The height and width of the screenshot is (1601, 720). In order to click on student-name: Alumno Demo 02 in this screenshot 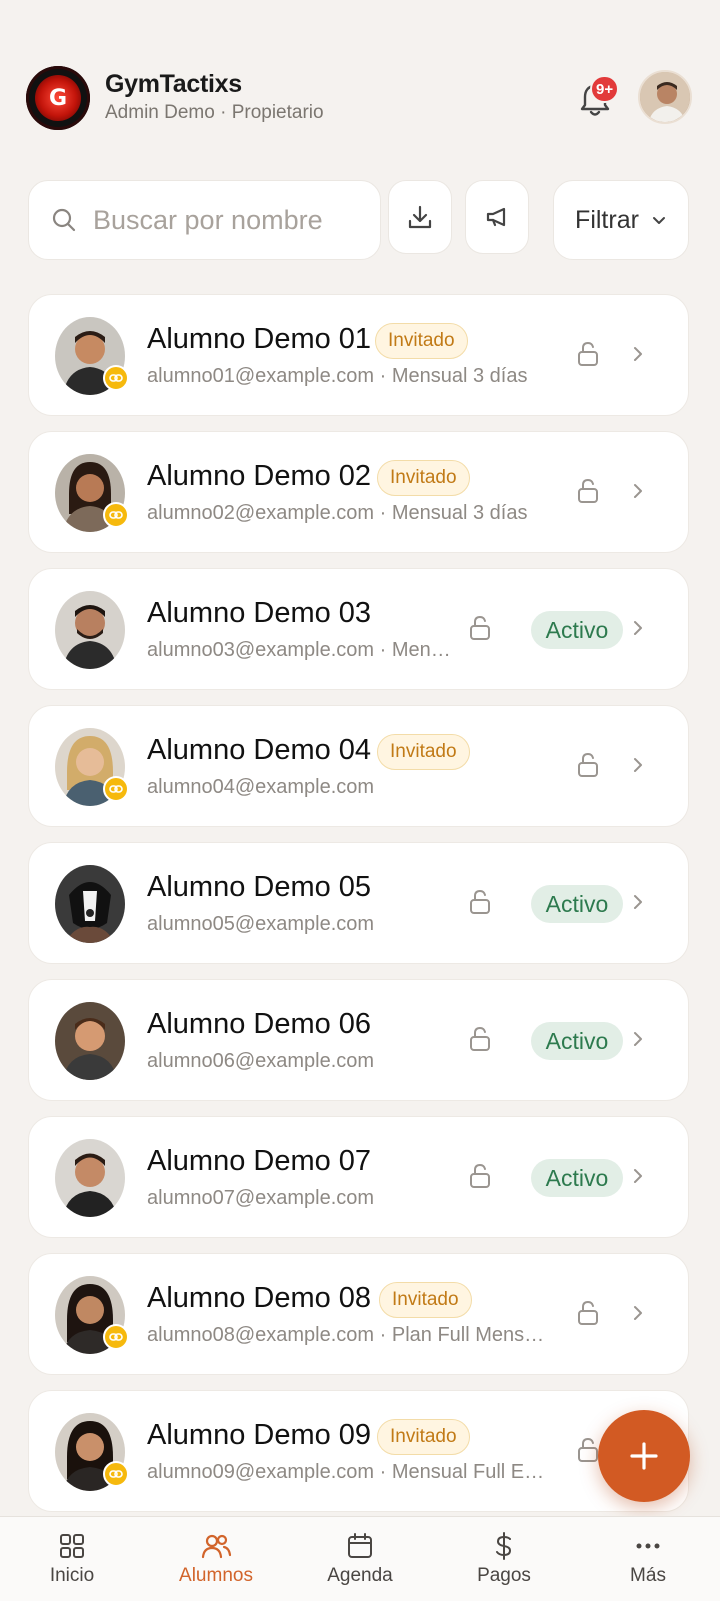, I will do `click(259, 476)`.